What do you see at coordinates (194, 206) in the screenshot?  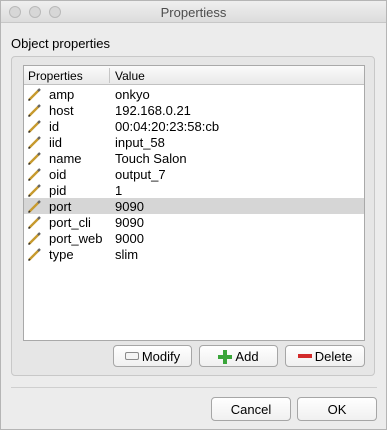 I see `table-row: port 9090` at bounding box center [194, 206].